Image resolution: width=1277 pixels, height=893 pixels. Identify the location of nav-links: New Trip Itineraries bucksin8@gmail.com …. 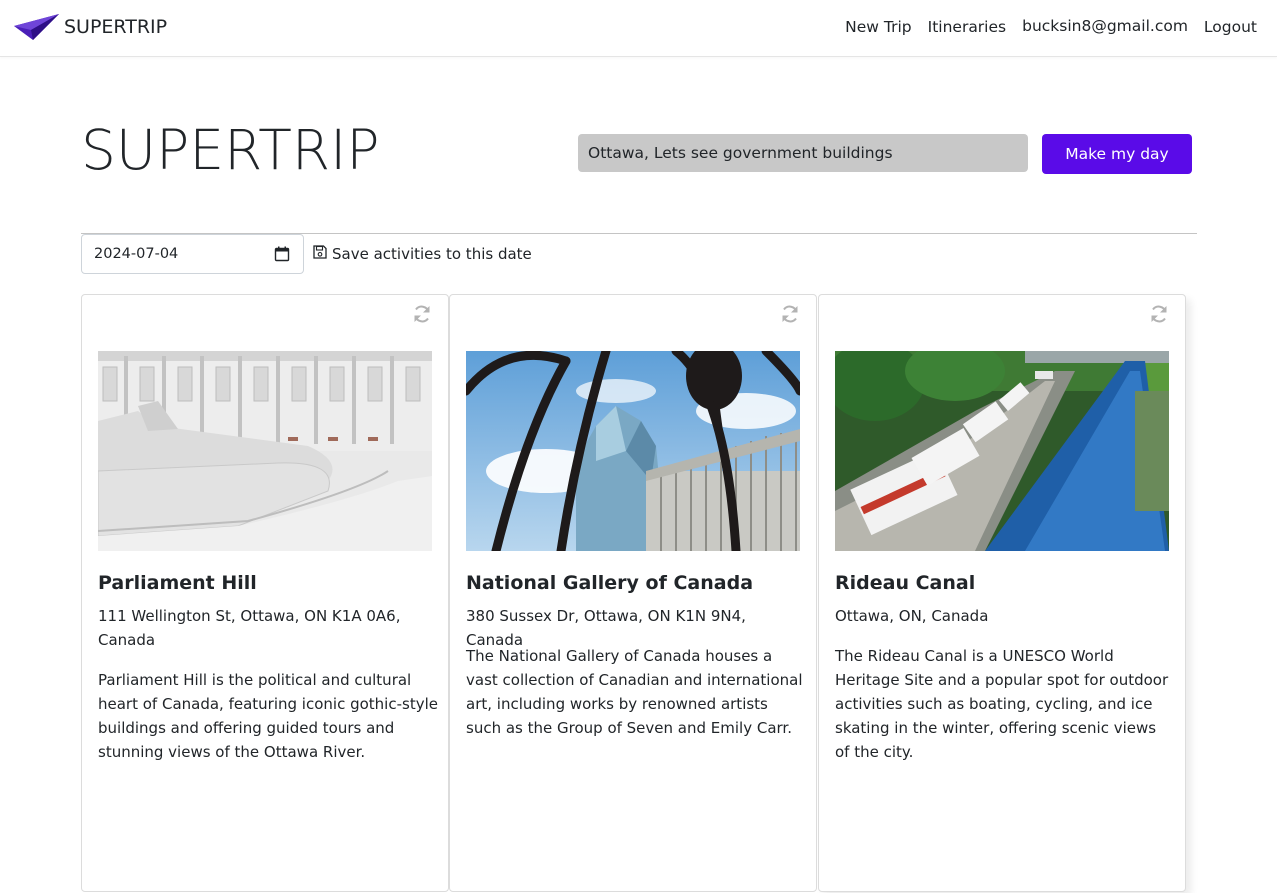
(1043, 26).